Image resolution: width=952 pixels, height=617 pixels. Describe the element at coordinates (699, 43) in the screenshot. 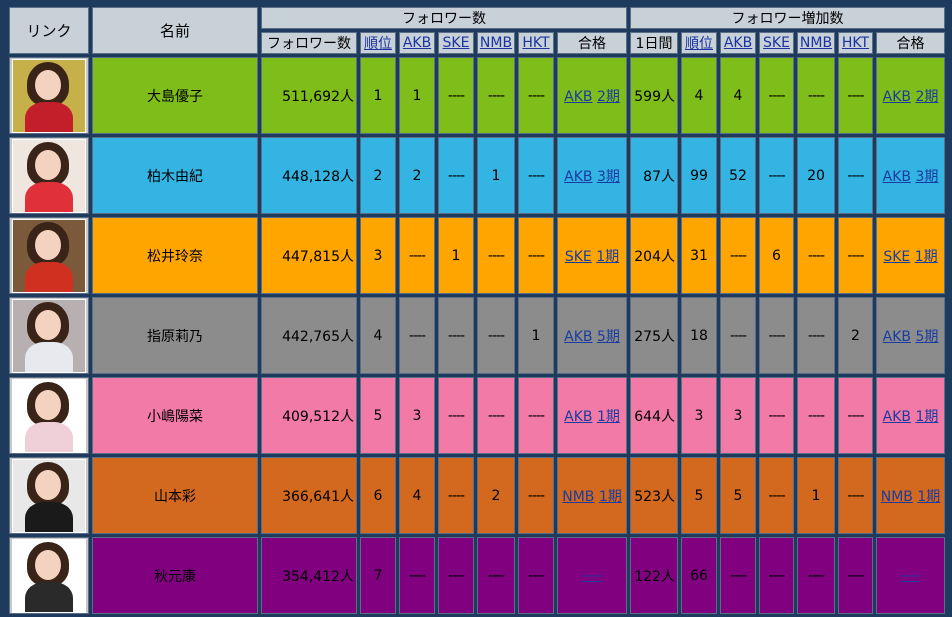

I see `inc-rank-sort-header: 順位` at that location.